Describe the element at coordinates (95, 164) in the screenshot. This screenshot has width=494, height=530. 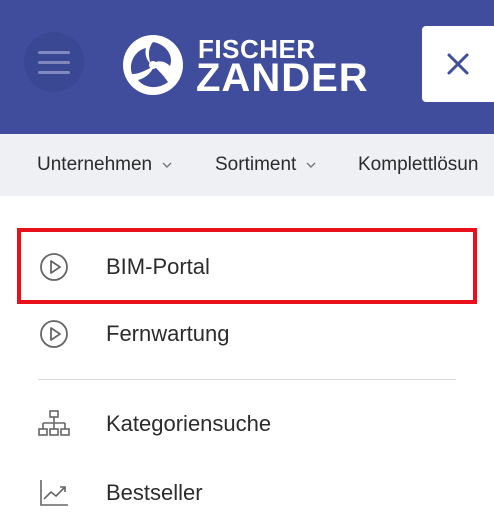
I see `nav-item-label: Unternehmen` at that location.